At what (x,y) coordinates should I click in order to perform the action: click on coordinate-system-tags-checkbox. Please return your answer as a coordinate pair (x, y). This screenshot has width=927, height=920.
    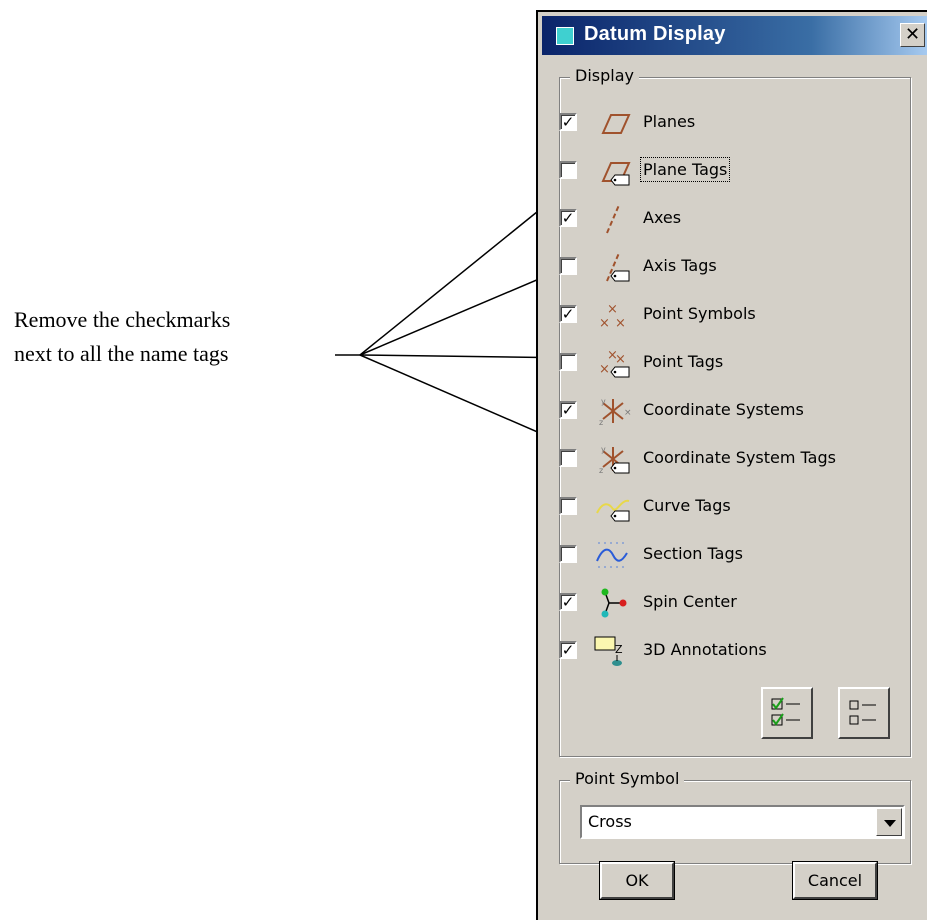
    Looking at the image, I should click on (568, 458).